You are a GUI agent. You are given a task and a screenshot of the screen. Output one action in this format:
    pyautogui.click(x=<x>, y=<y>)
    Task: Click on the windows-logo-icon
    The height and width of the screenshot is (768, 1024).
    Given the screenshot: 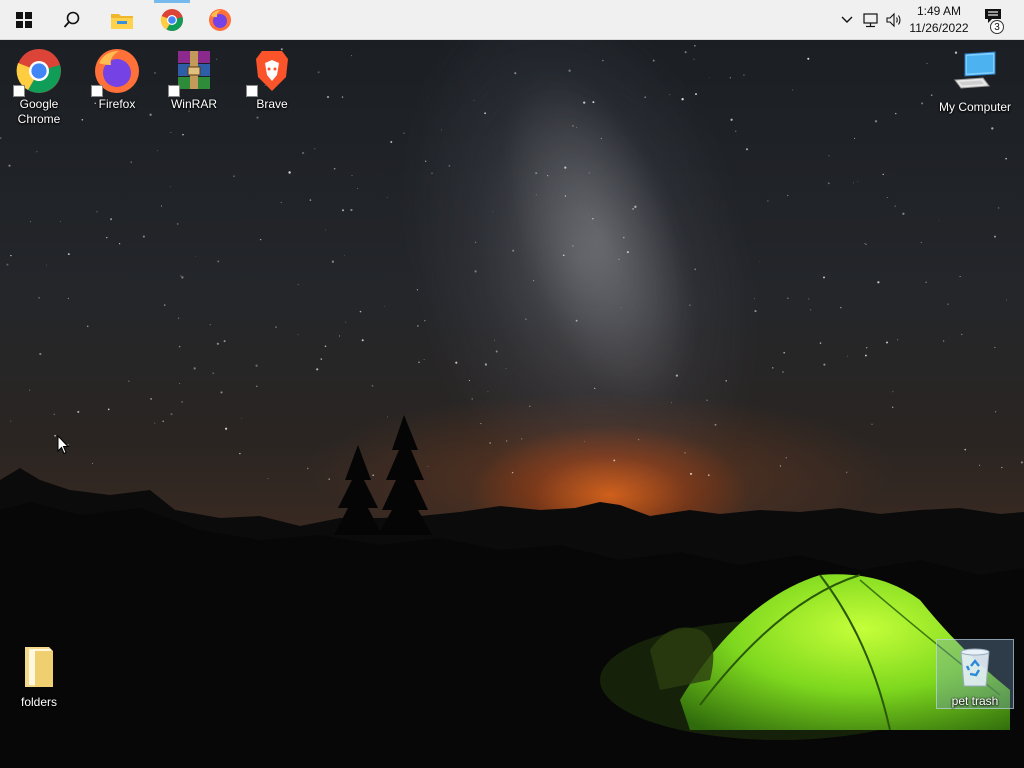 What is the action you would take?
    pyautogui.click(x=24, y=20)
    